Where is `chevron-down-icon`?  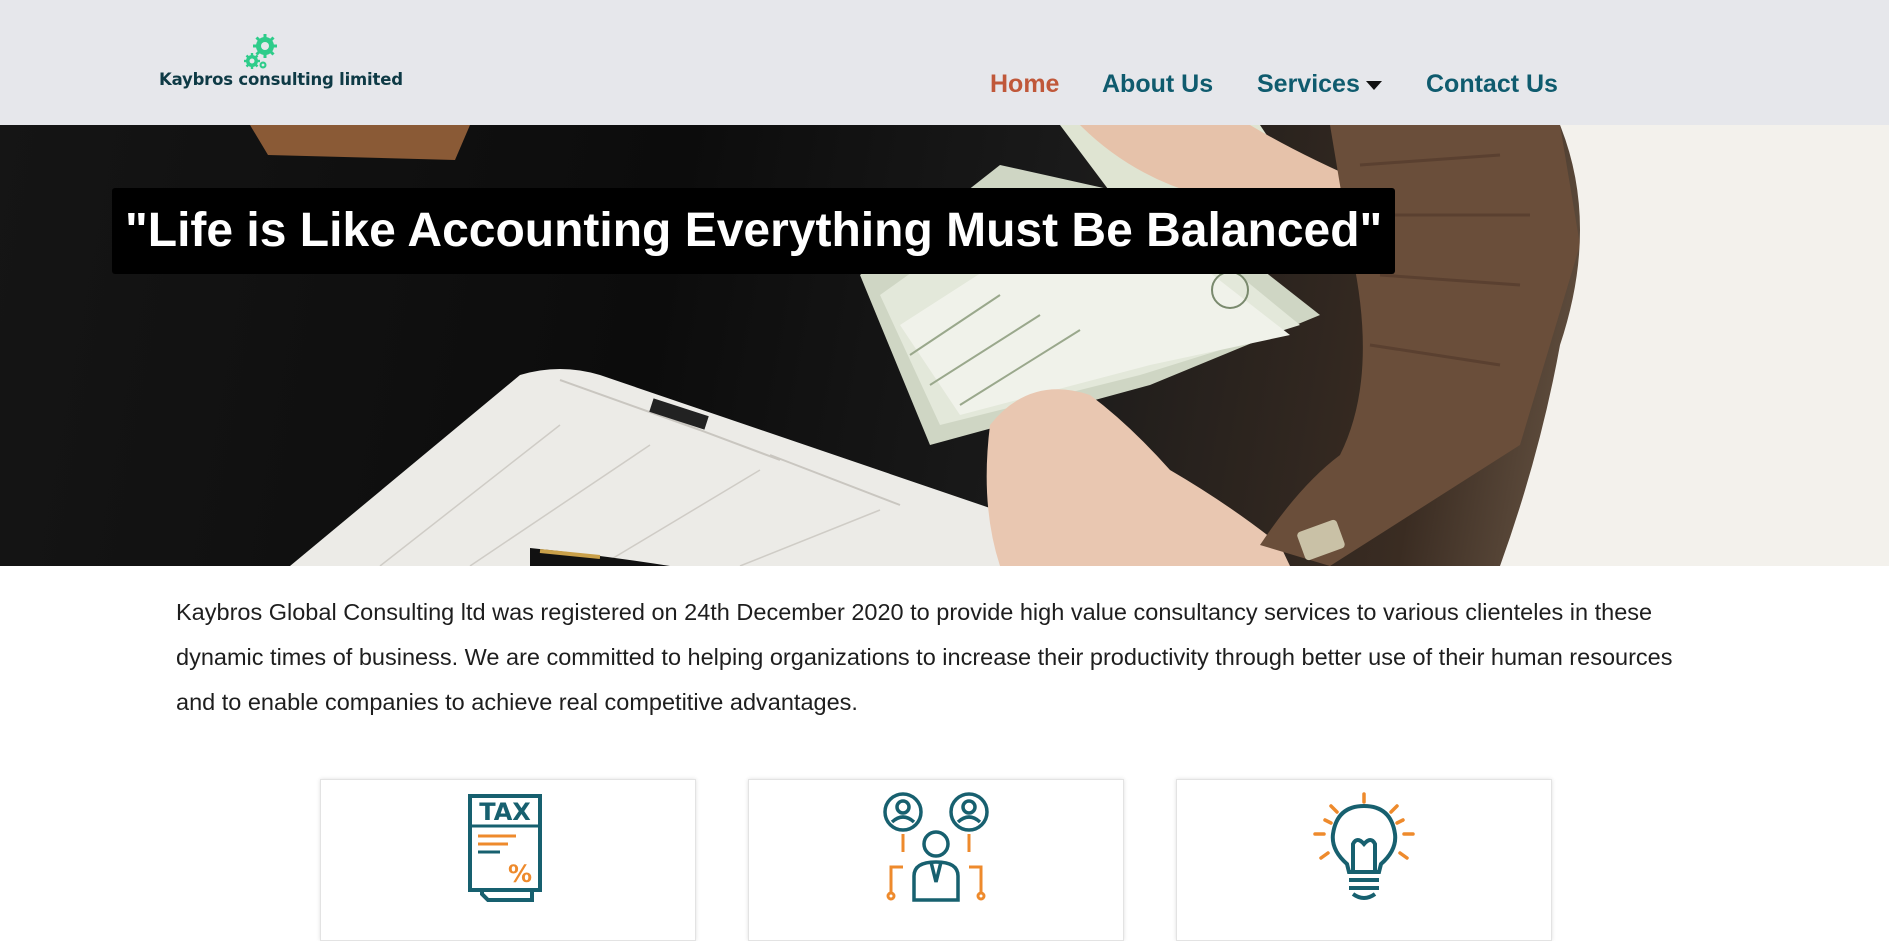
chevron-down-icon is located at coordinates (1373, 85).